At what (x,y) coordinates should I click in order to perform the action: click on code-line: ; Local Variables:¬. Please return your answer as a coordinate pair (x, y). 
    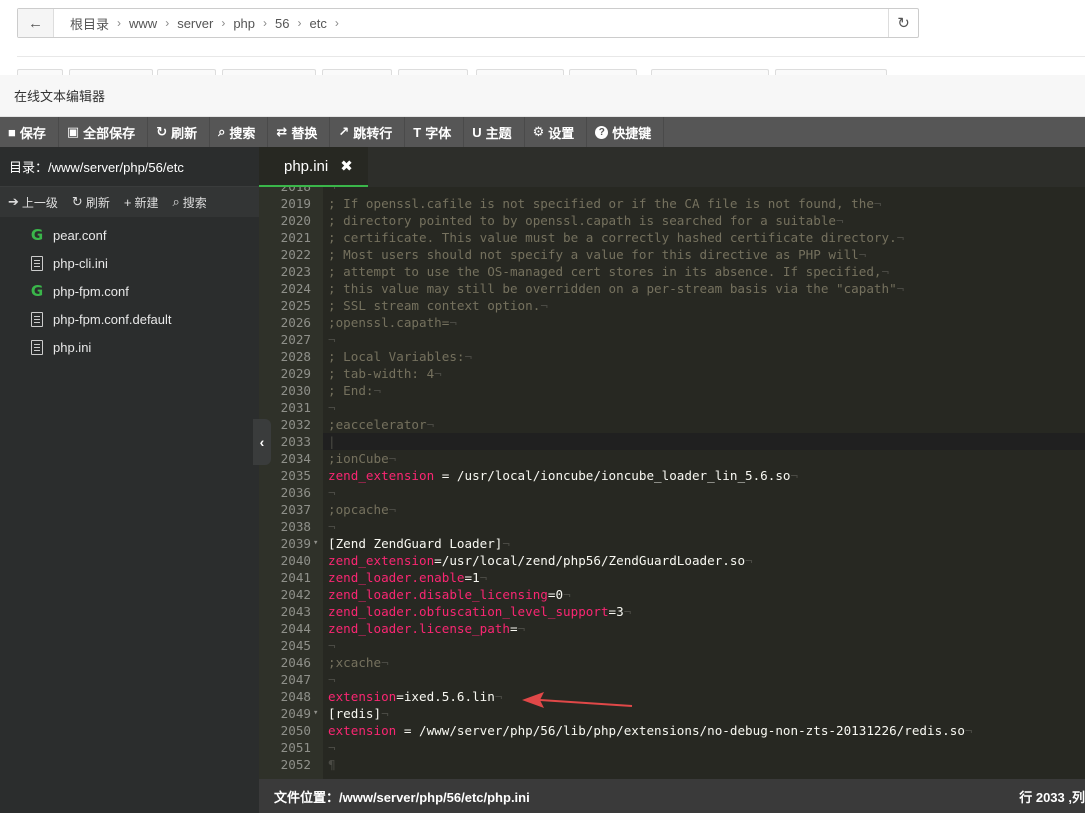
    Looking at the image, I should click on (400, 356).